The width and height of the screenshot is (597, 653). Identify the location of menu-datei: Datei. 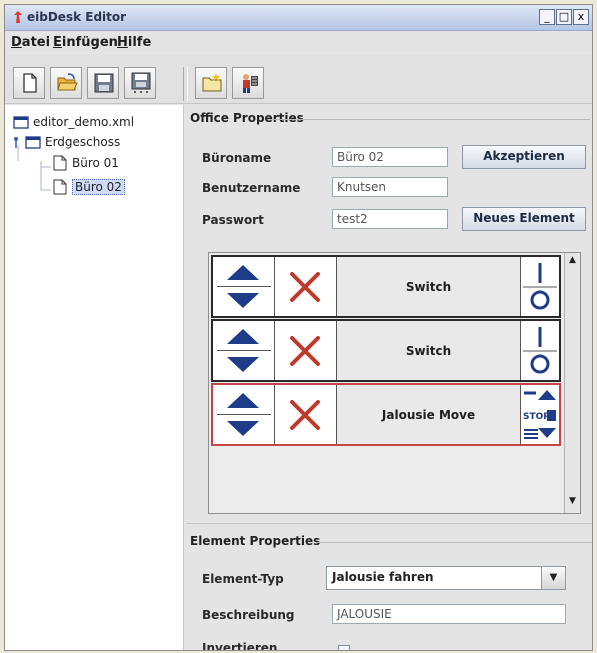
(30, 42).